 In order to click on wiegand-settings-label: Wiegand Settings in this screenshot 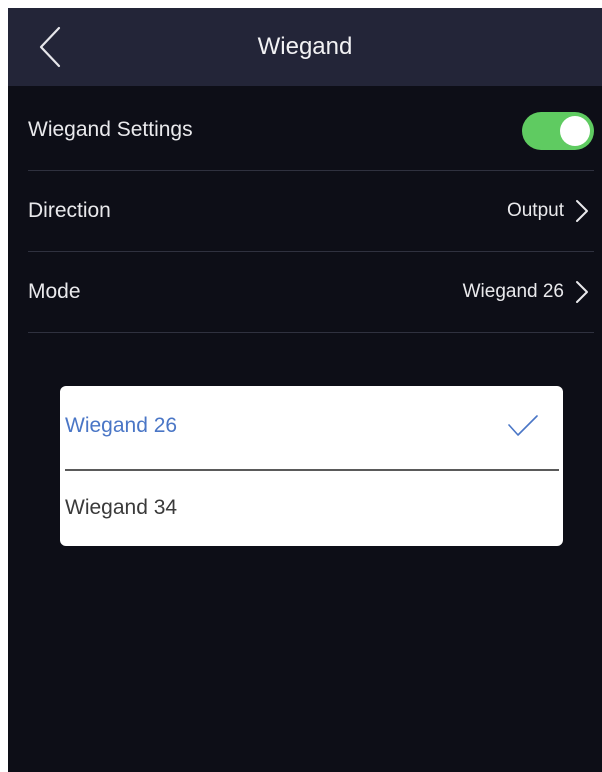, I will do `click(110, 129)`.